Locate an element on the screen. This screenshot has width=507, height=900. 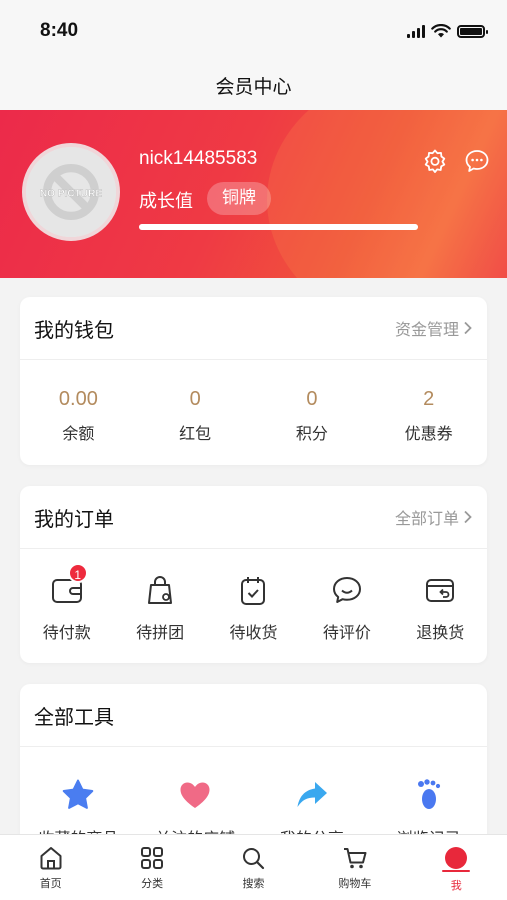
order-pending-payment: 1 待付款 is located at coordinates (66, 605).